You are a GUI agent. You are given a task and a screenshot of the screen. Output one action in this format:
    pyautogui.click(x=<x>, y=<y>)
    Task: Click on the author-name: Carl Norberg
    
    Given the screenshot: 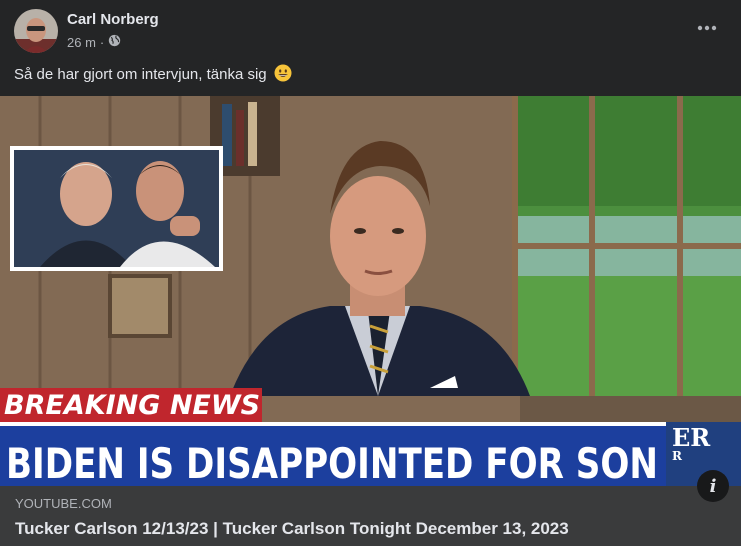 What is the action you would take?
    pyautogui.click(x=113, y=19)
    